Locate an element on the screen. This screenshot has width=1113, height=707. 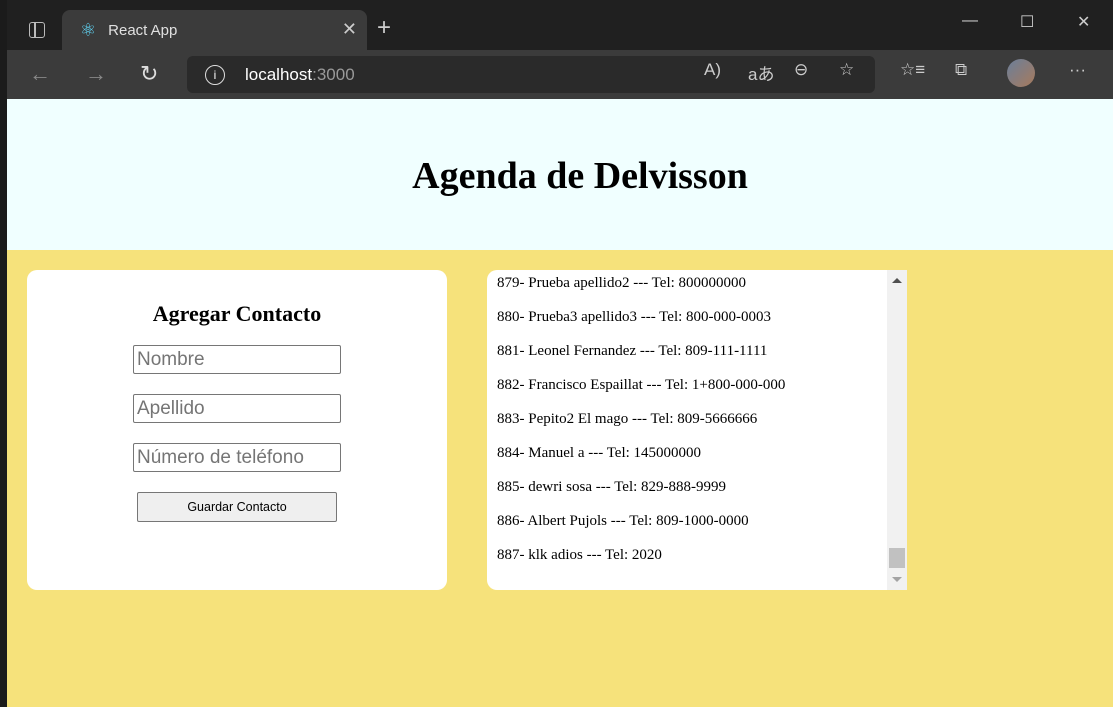
info-icon: i is located at coordinates (215, 74).